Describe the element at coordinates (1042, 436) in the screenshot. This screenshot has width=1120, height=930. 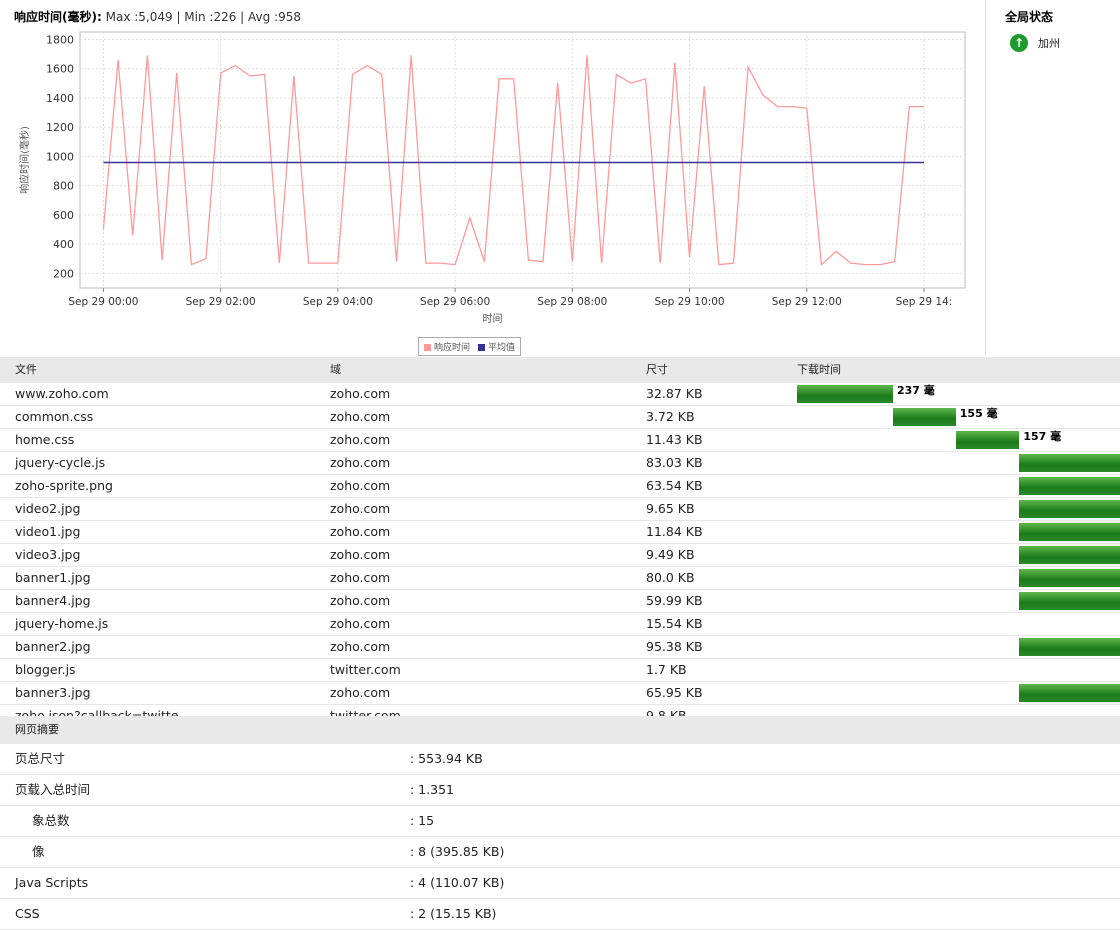
I see `download-time-label: 157 毫` at that location.